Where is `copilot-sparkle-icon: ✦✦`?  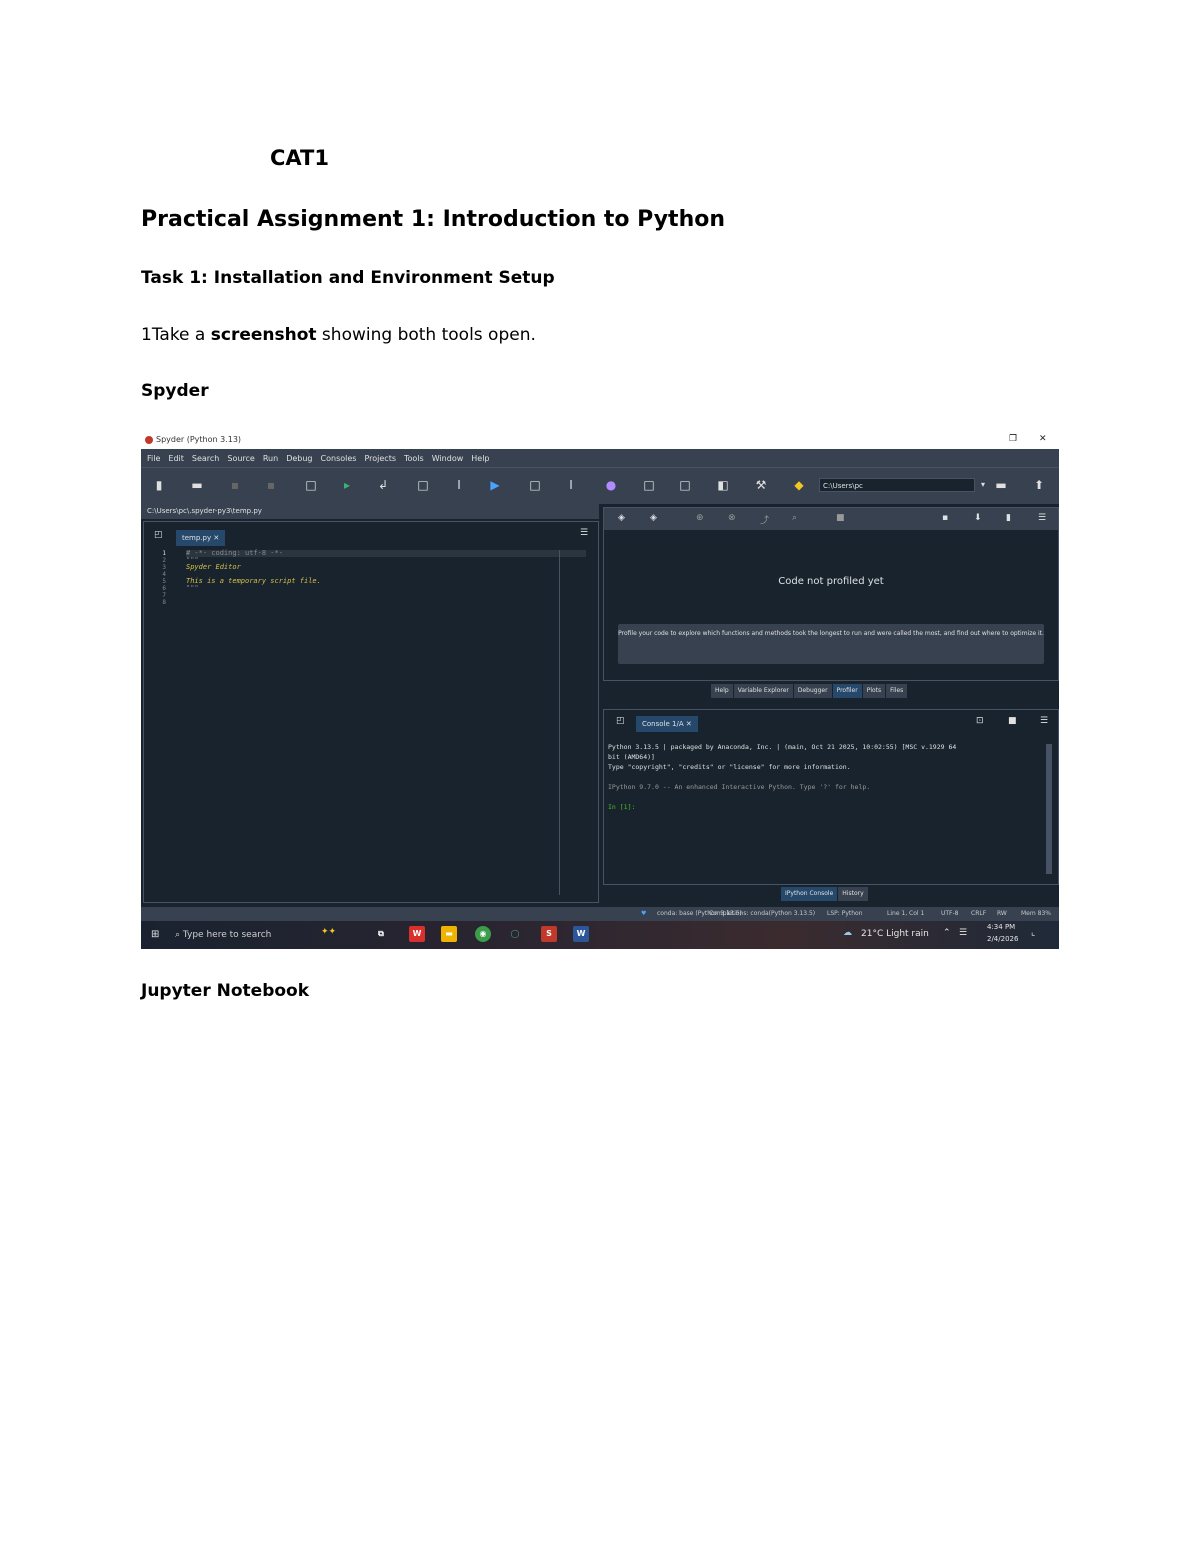 copilot-sparkle-icon: ✦✦ is located at coordinates (328, 932).